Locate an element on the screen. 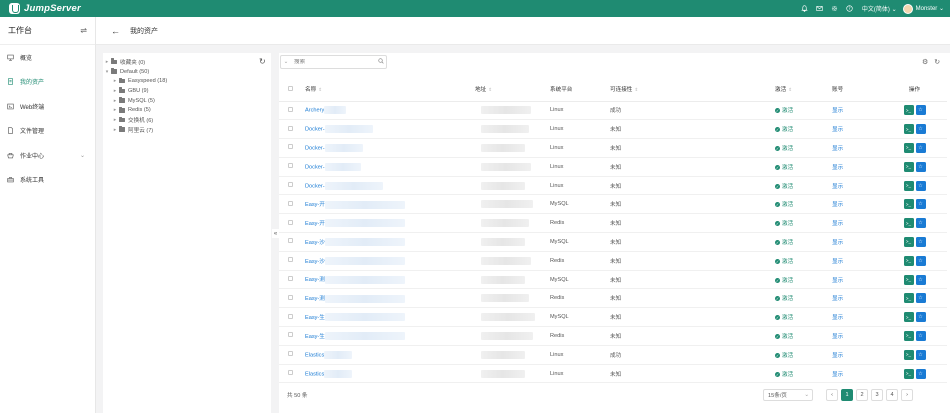 The height and width of the screenshot is (413, 950). table-row: Easy-生 MySQL 未知 ✓ 激活 显示 >_ ☆ is located at coordinates (613, 317).